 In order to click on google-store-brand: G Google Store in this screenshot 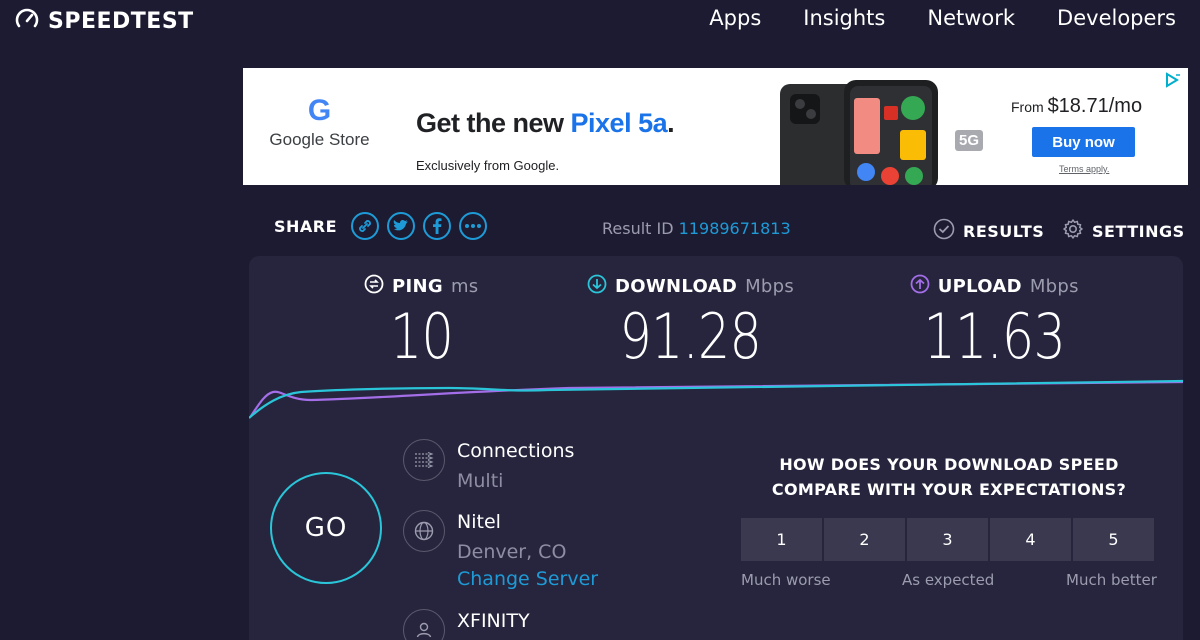, I will do `click(319, 123)`.